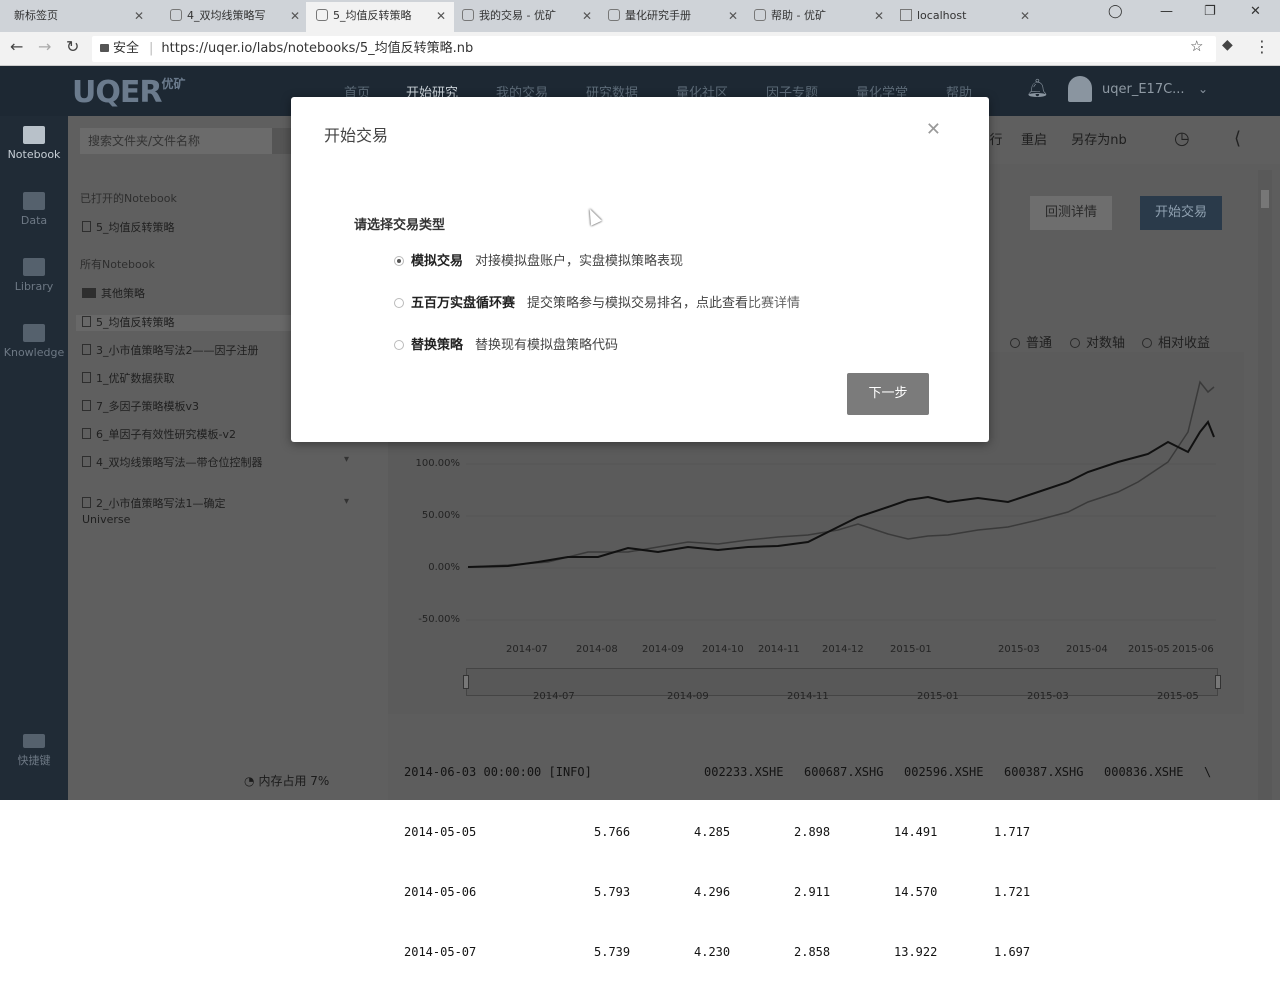 The width and height of the screenshot is (1280, 1002). I want to click on option-contest: 五百万实盘循环赛 提交策略参与模拟交易排名，点此查看比赛详情, so click(597, 301).